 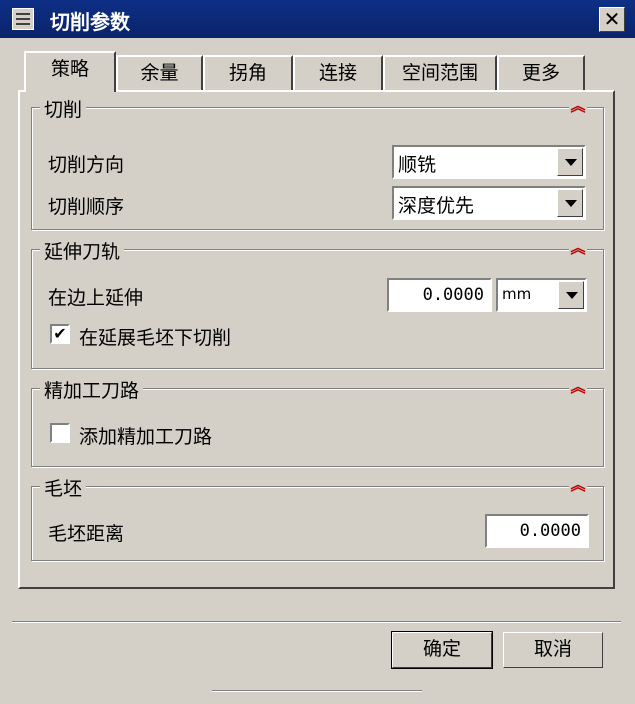 I want to click on tab-containment: 空间范围, so click(x=440, y=73).